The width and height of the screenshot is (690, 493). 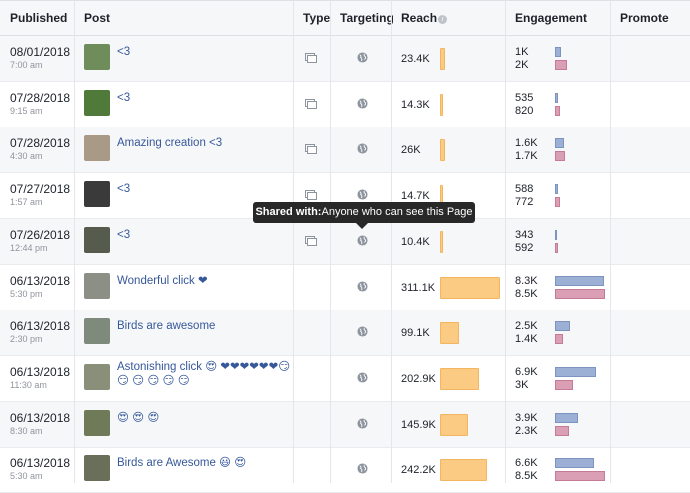 I want to click on reach-value: 311.1K, so click(x=418, y=287).